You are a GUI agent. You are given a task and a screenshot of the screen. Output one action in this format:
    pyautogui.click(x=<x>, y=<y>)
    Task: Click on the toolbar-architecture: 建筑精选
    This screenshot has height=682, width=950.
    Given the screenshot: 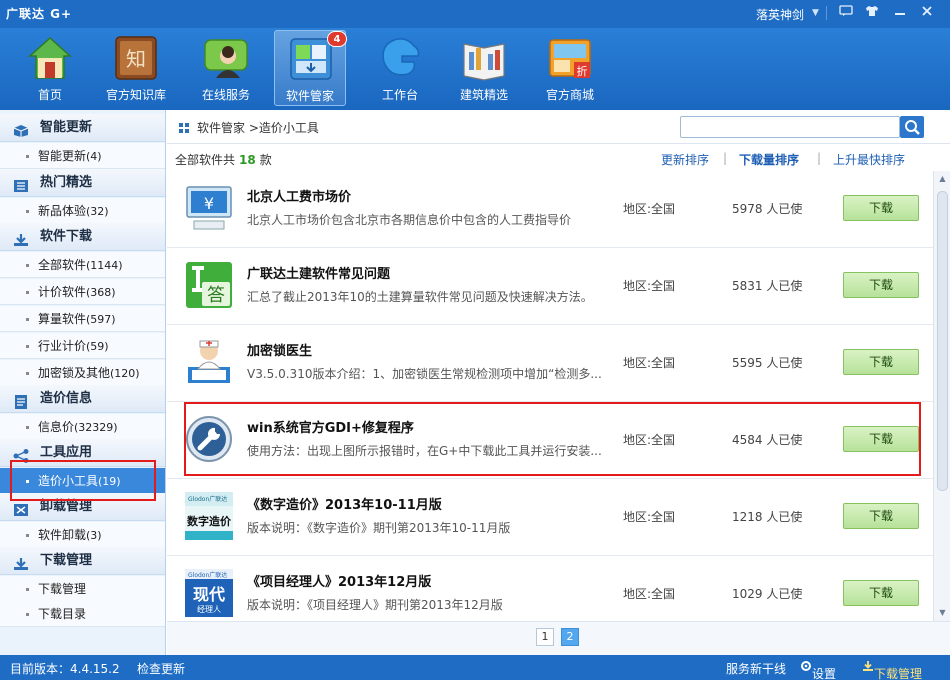 What is the action you would take?
    pyautogui.click(x=484, y=68)
    